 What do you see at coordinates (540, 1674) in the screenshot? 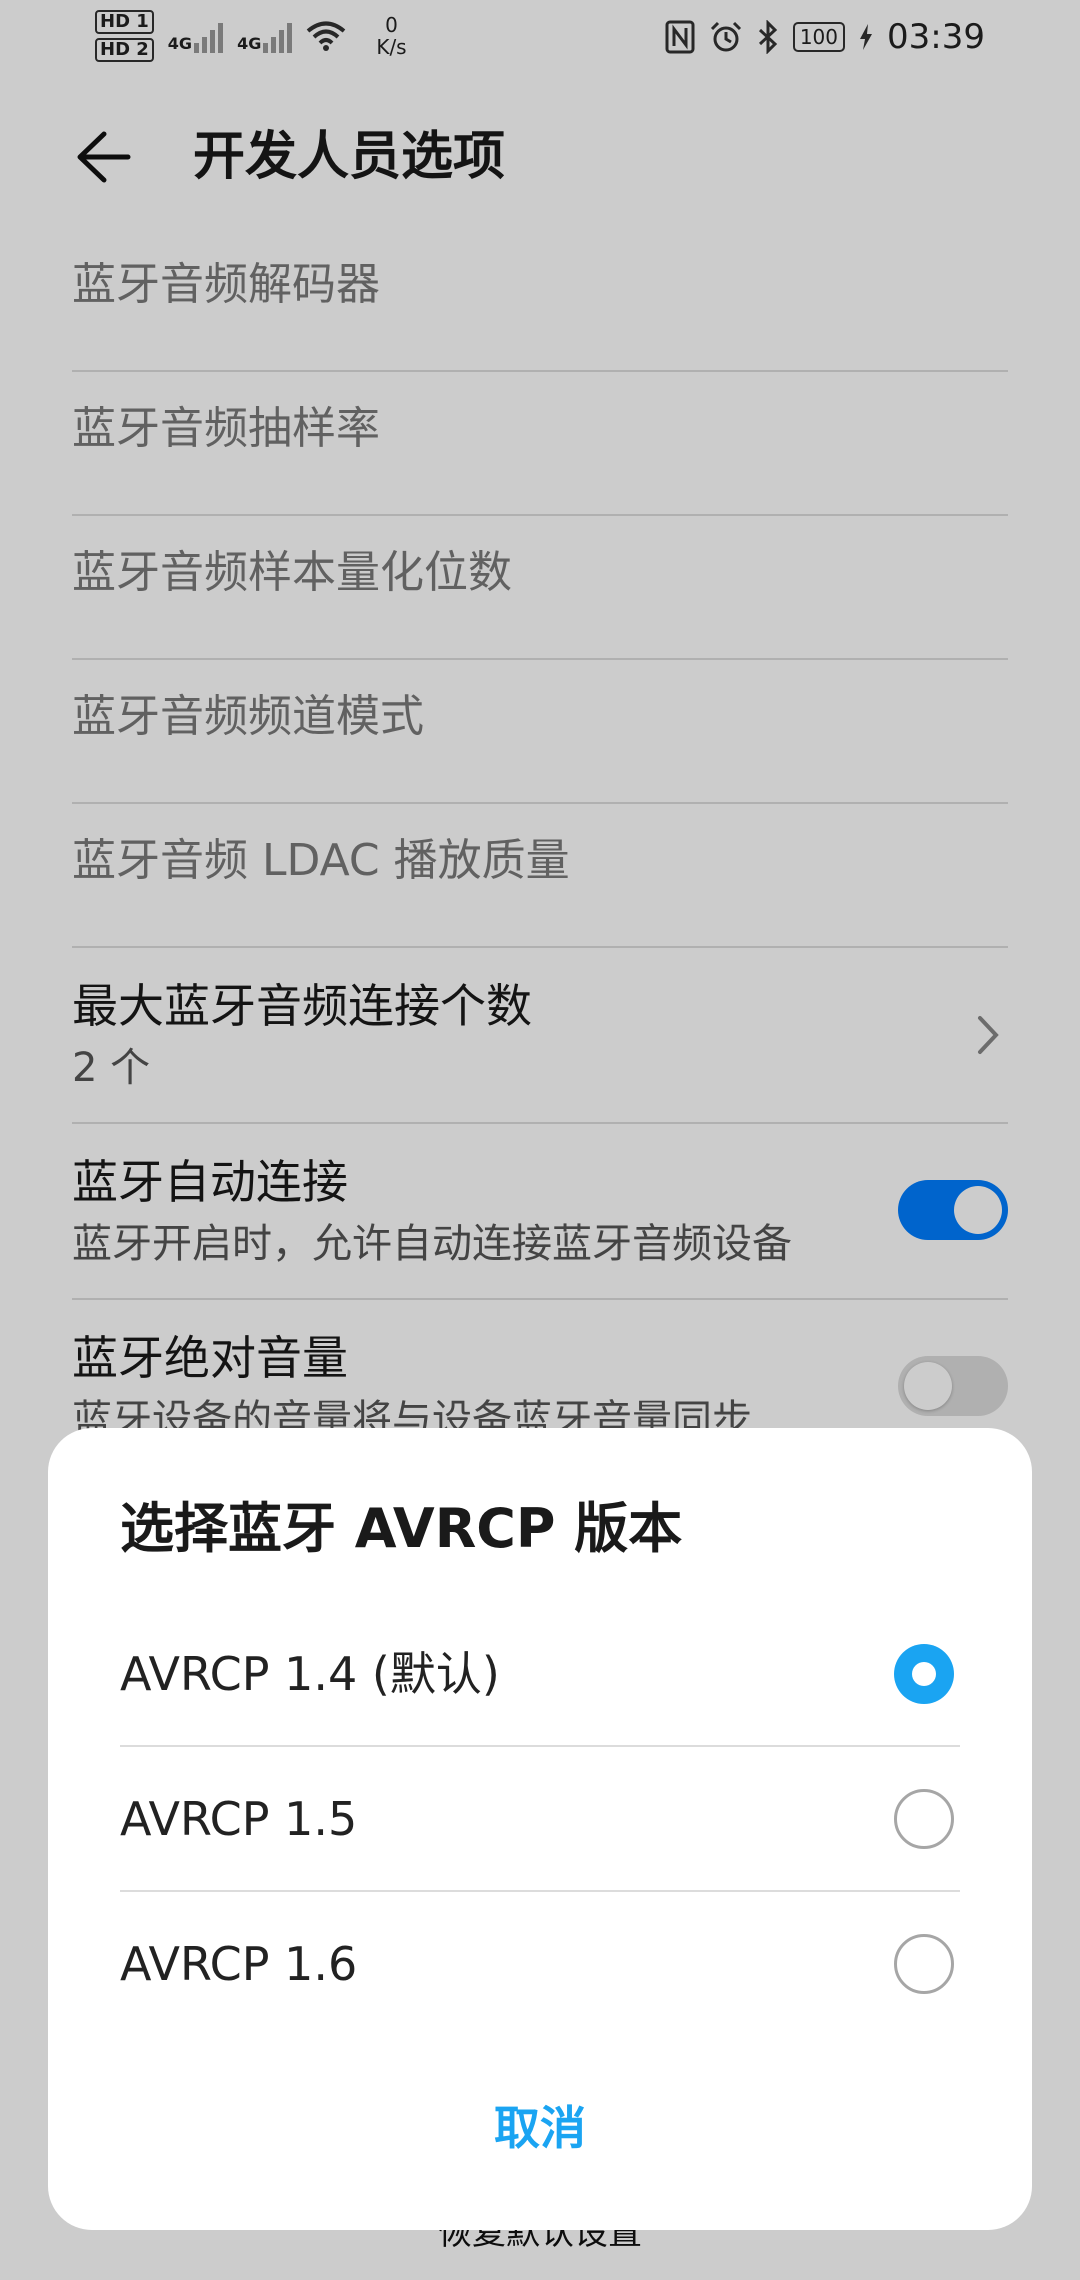
I see `option-avrcp-1-4: AVRCP 1.4 (默认)` at bounding box center [540, 1674].